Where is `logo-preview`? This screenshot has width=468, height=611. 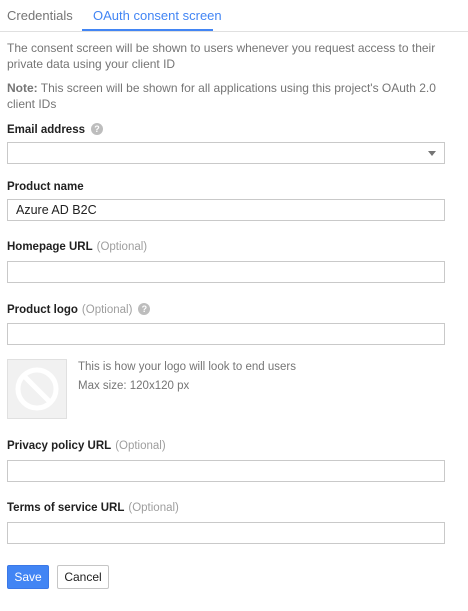
logo-preview is located at coordinates (37, 389).